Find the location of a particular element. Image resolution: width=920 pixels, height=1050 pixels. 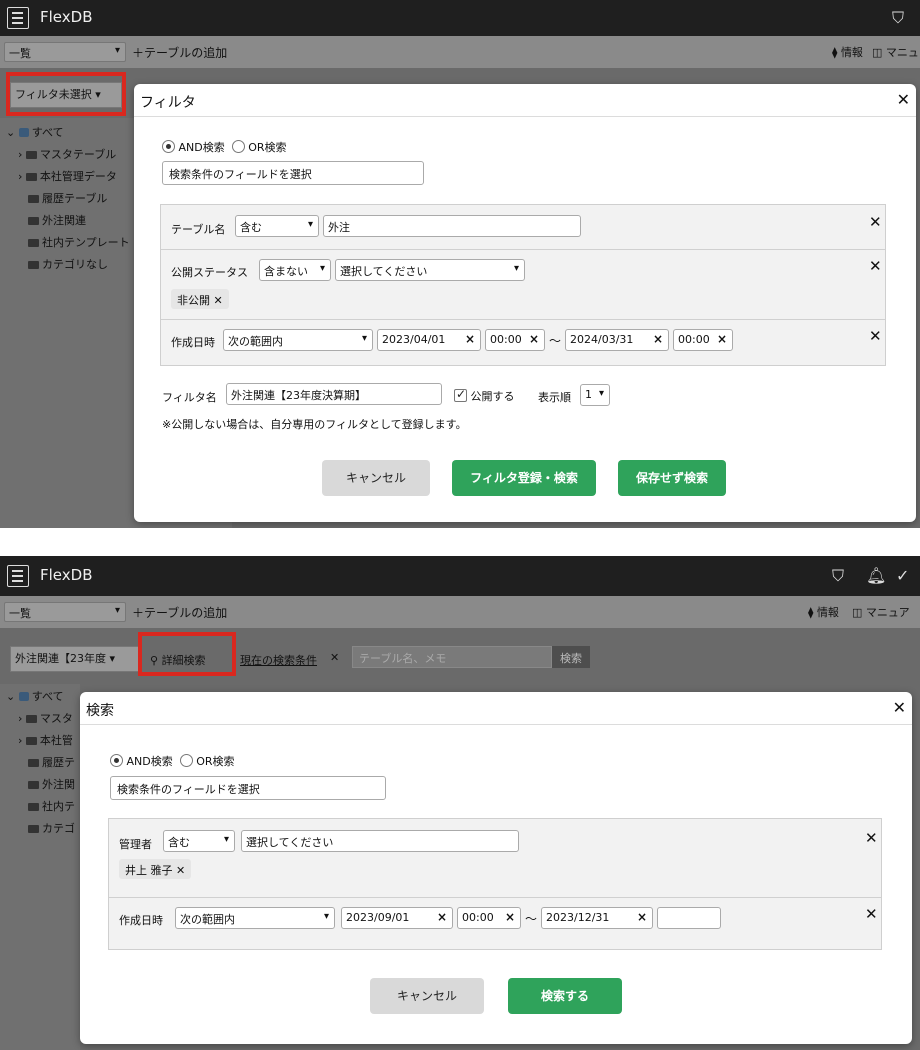

filter-name-input: 外注関連【23年度決算期】 is located at coordinates (334, 394).